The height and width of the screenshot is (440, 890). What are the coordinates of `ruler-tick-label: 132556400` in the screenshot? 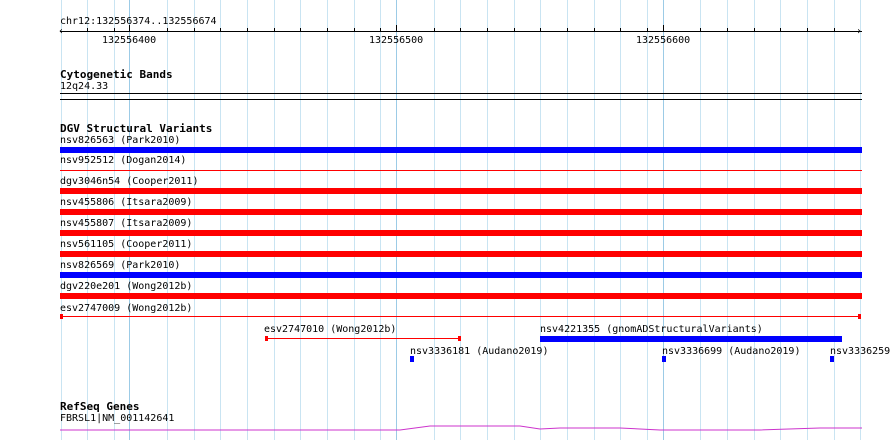 It's located at (129, 40).